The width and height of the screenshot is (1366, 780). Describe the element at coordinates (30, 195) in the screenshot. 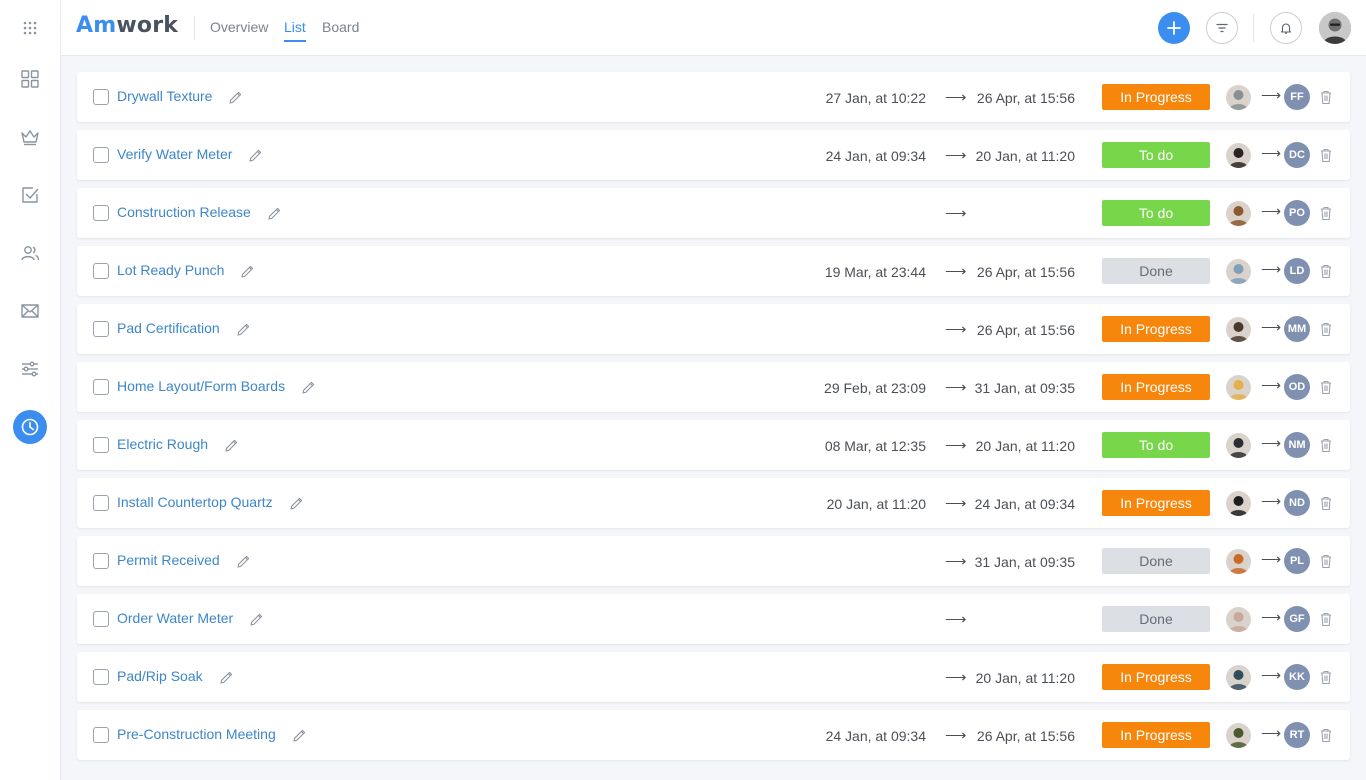

I see `checkbox-icon` at that location.